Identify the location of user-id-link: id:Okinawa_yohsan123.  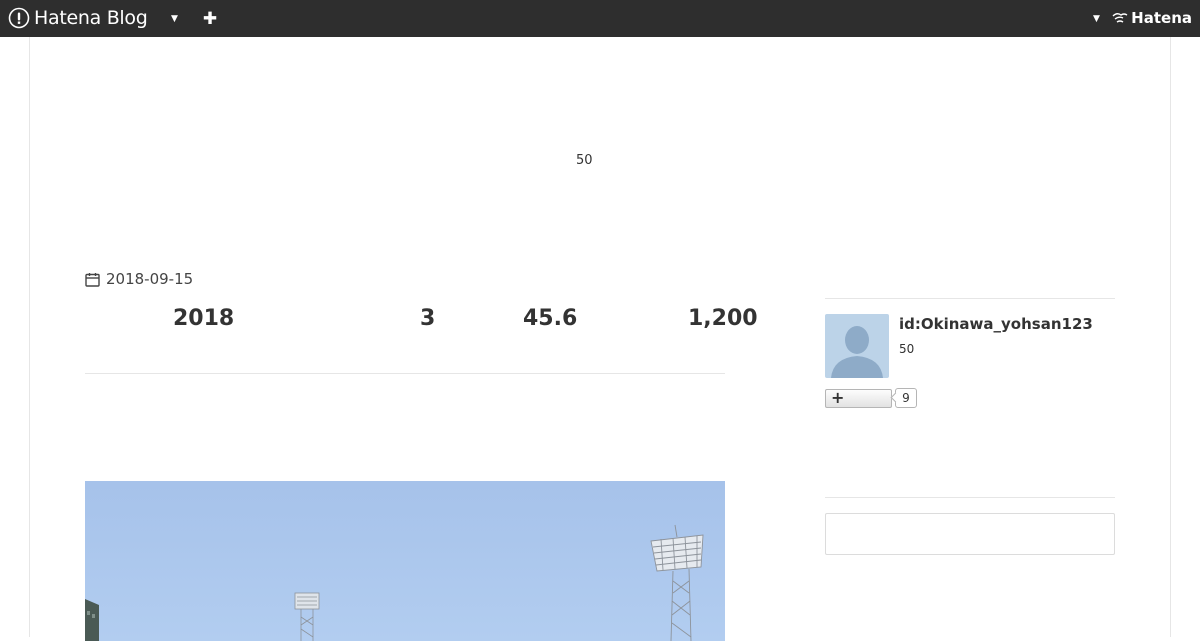
(996, 324).